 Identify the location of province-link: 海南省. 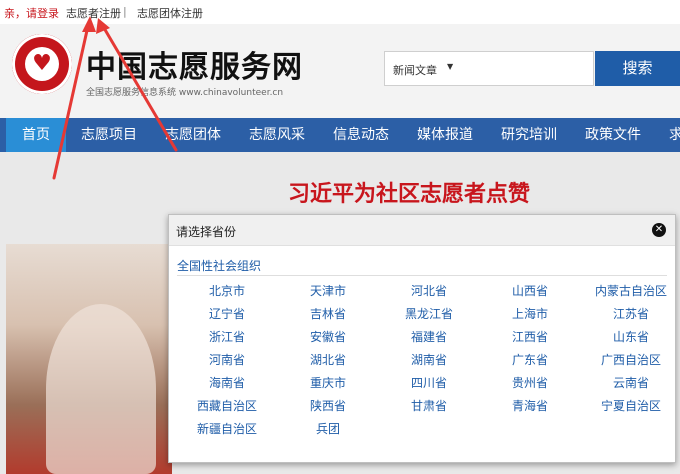
(227, 382).